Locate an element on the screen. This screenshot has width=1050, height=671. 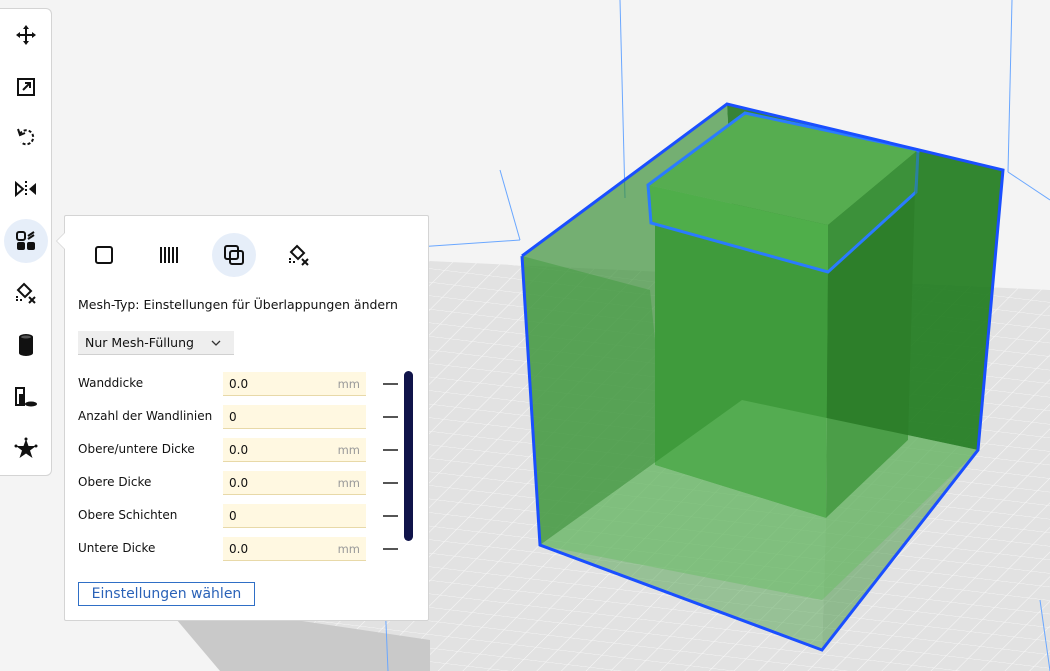
scale-tool-button is located at coordinates (26, 87).